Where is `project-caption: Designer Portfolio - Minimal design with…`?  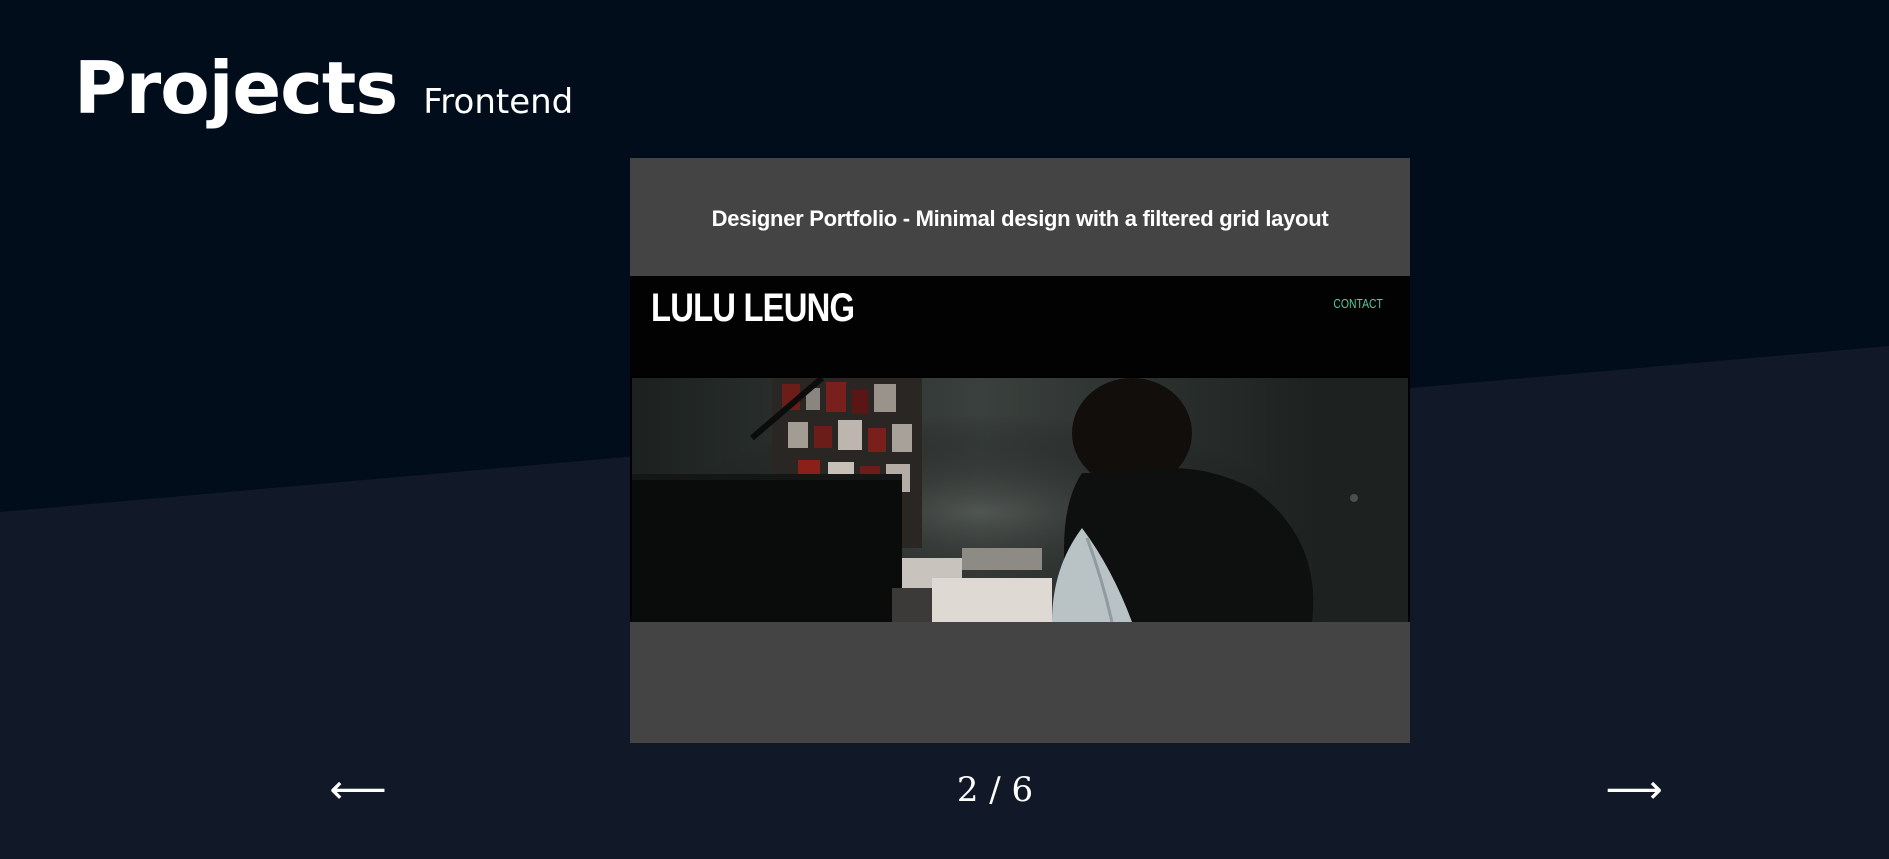 project-caption: Designer Portfolio - Minimal design with… is located at coordinates (1020, 218).